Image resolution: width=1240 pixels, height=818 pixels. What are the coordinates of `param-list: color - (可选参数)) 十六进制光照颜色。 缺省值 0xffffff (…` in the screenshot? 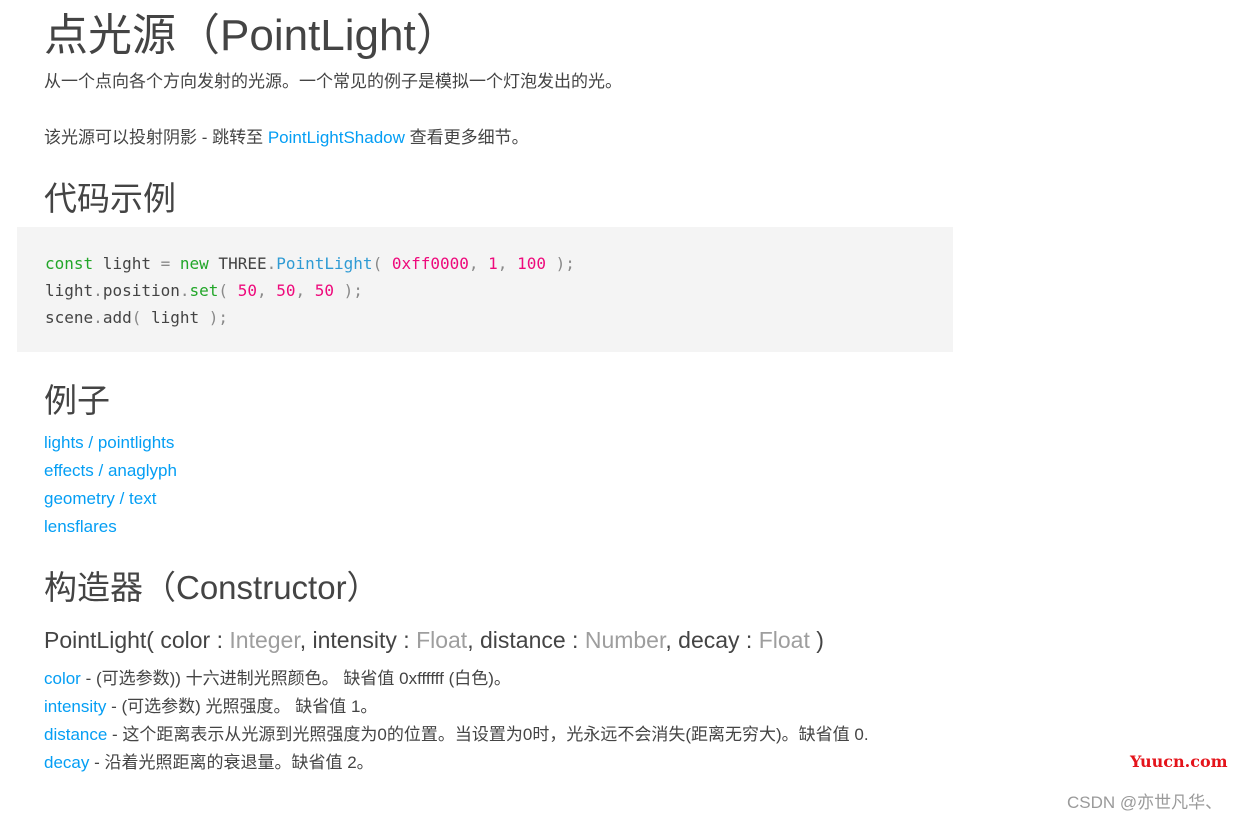 It's located at (474, 721).